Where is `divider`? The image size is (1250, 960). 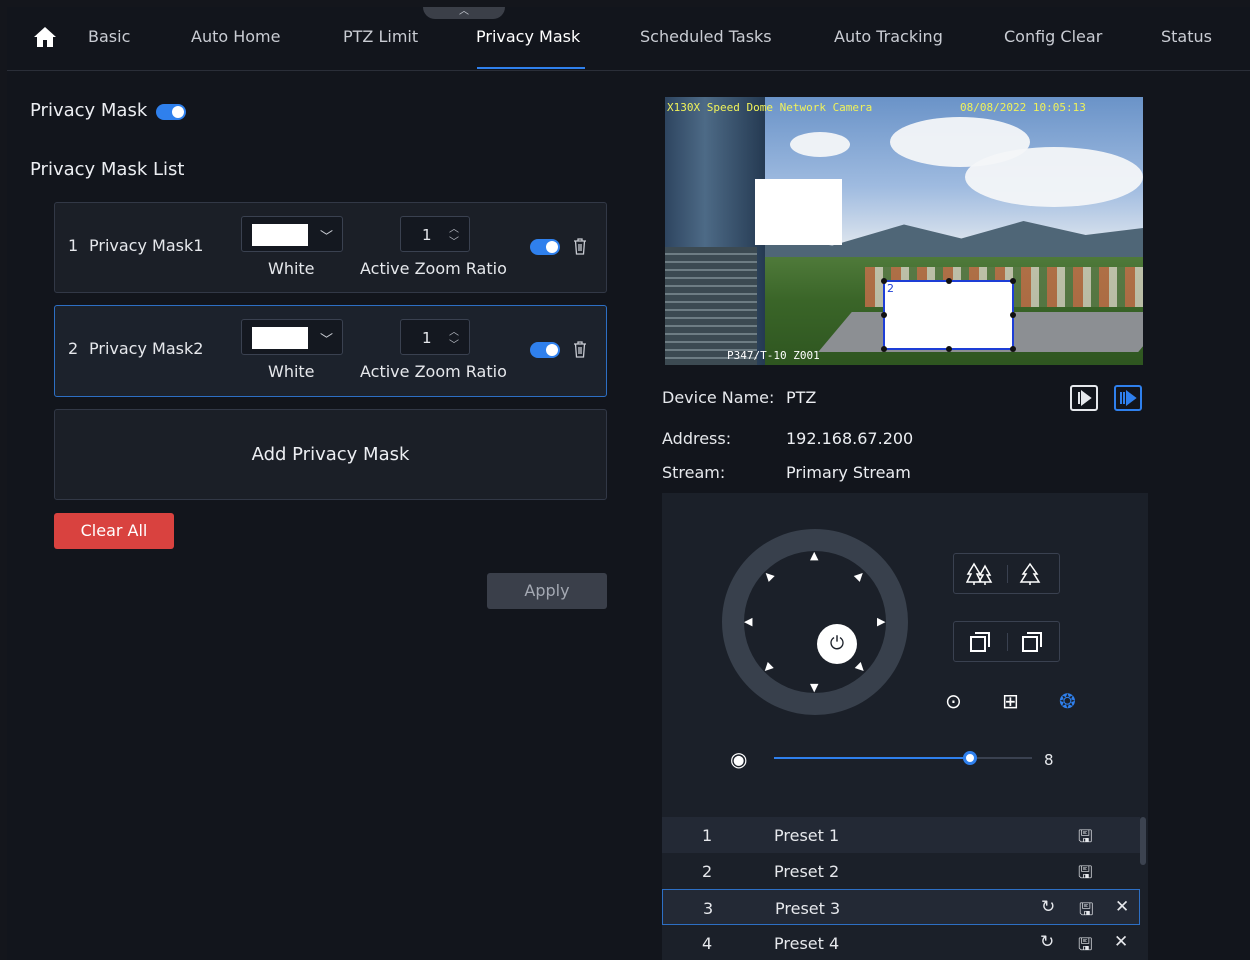
divider is located at coordinates (1007, 642).